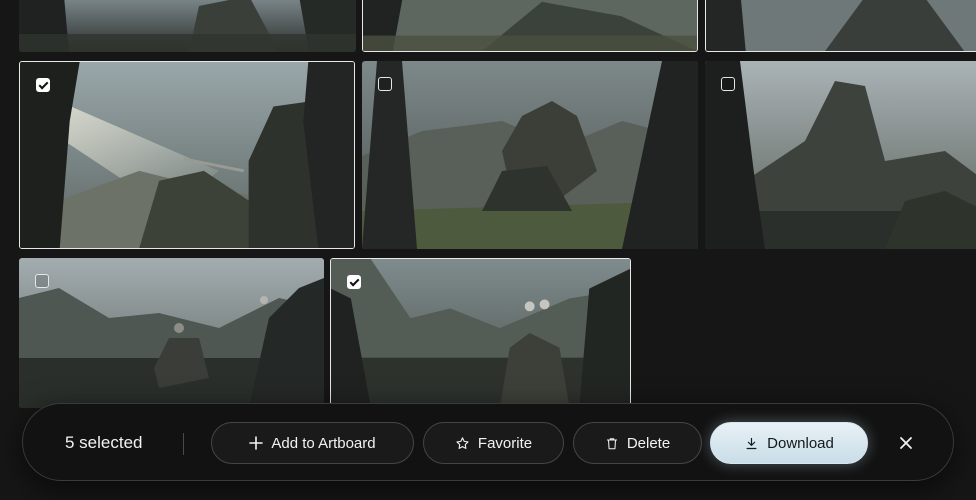 Image resolution: width=976 pixels, height=500 pixels. What do you see at coordinates (800, 443) in the screenshot?
I see `download-label: Download` at bounding box center [800, 443].